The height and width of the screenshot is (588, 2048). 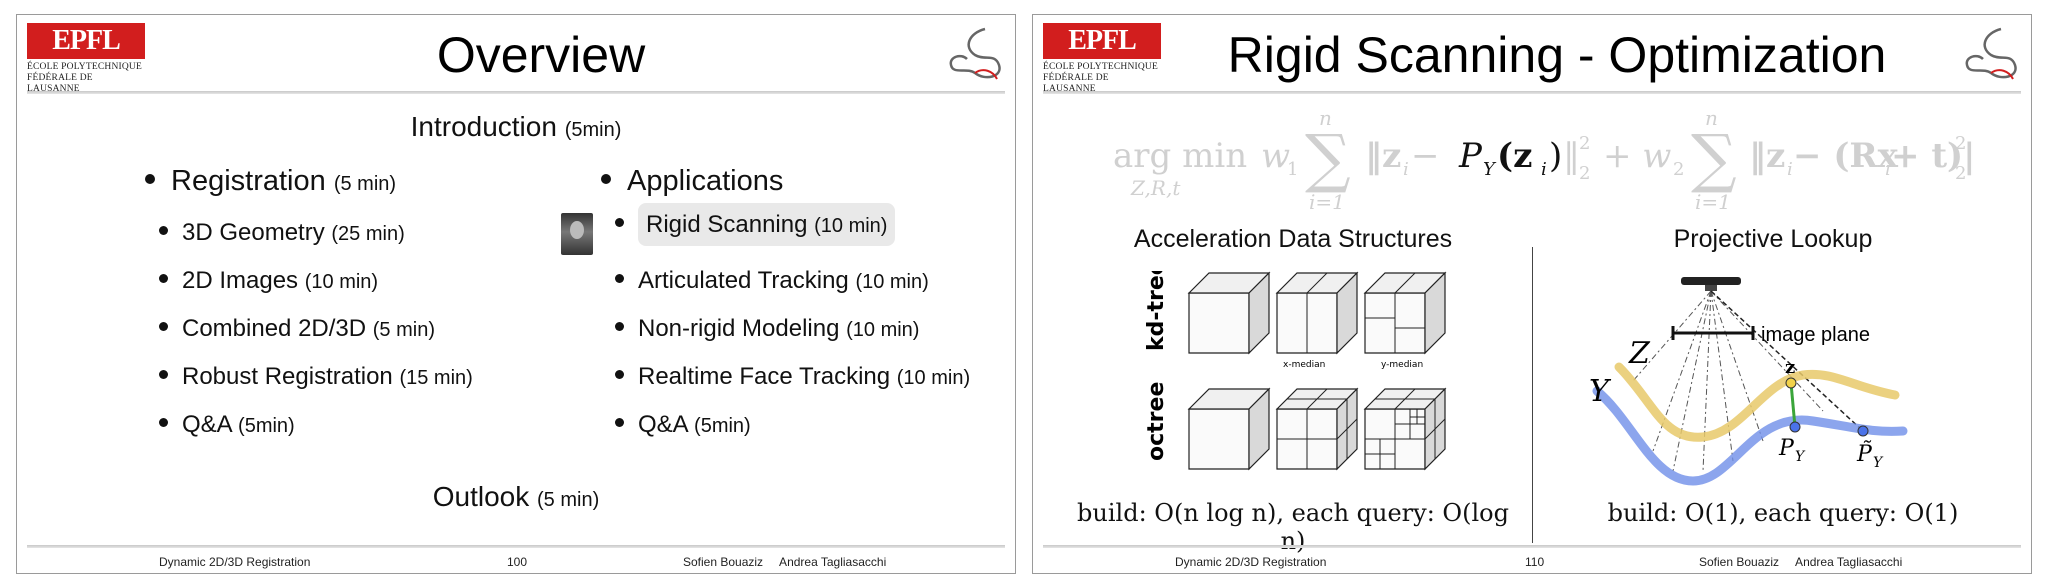 I want to click on point-z, so click(x=1791, y=383).